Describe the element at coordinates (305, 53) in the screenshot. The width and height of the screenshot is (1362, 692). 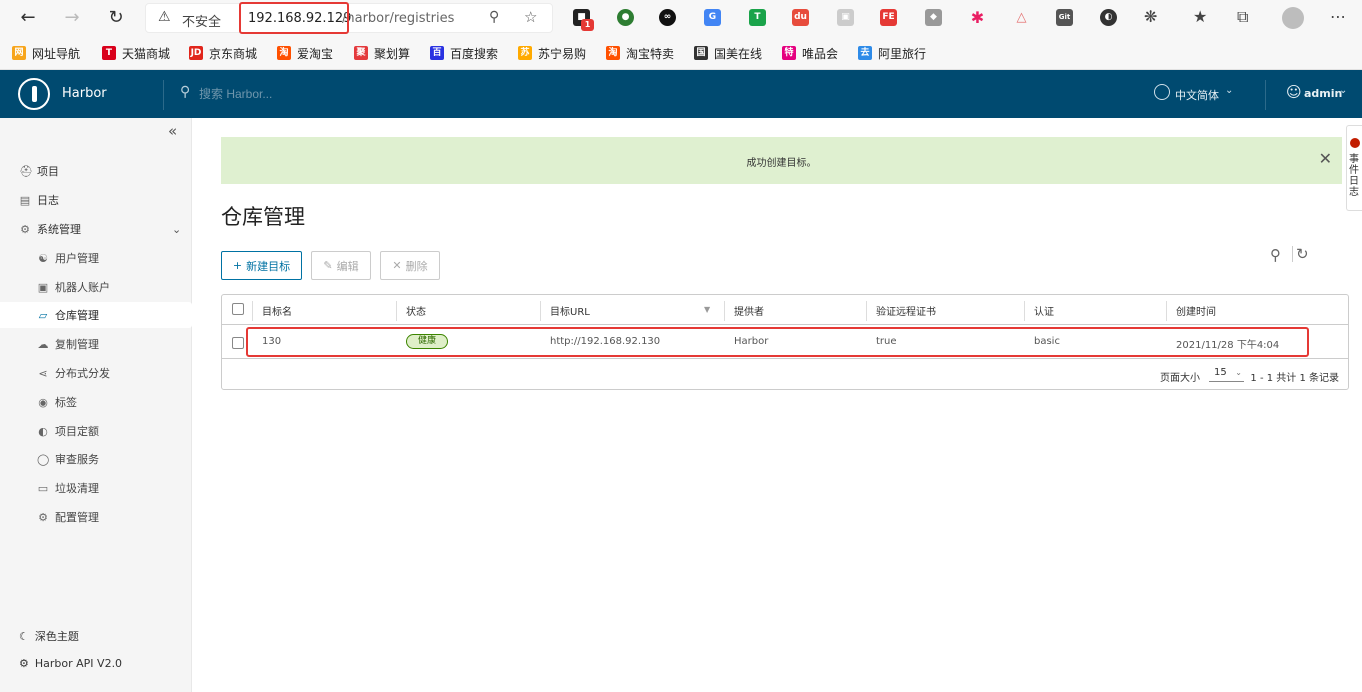
I see `bookmark-item: 淘爱淘宝` at that location.